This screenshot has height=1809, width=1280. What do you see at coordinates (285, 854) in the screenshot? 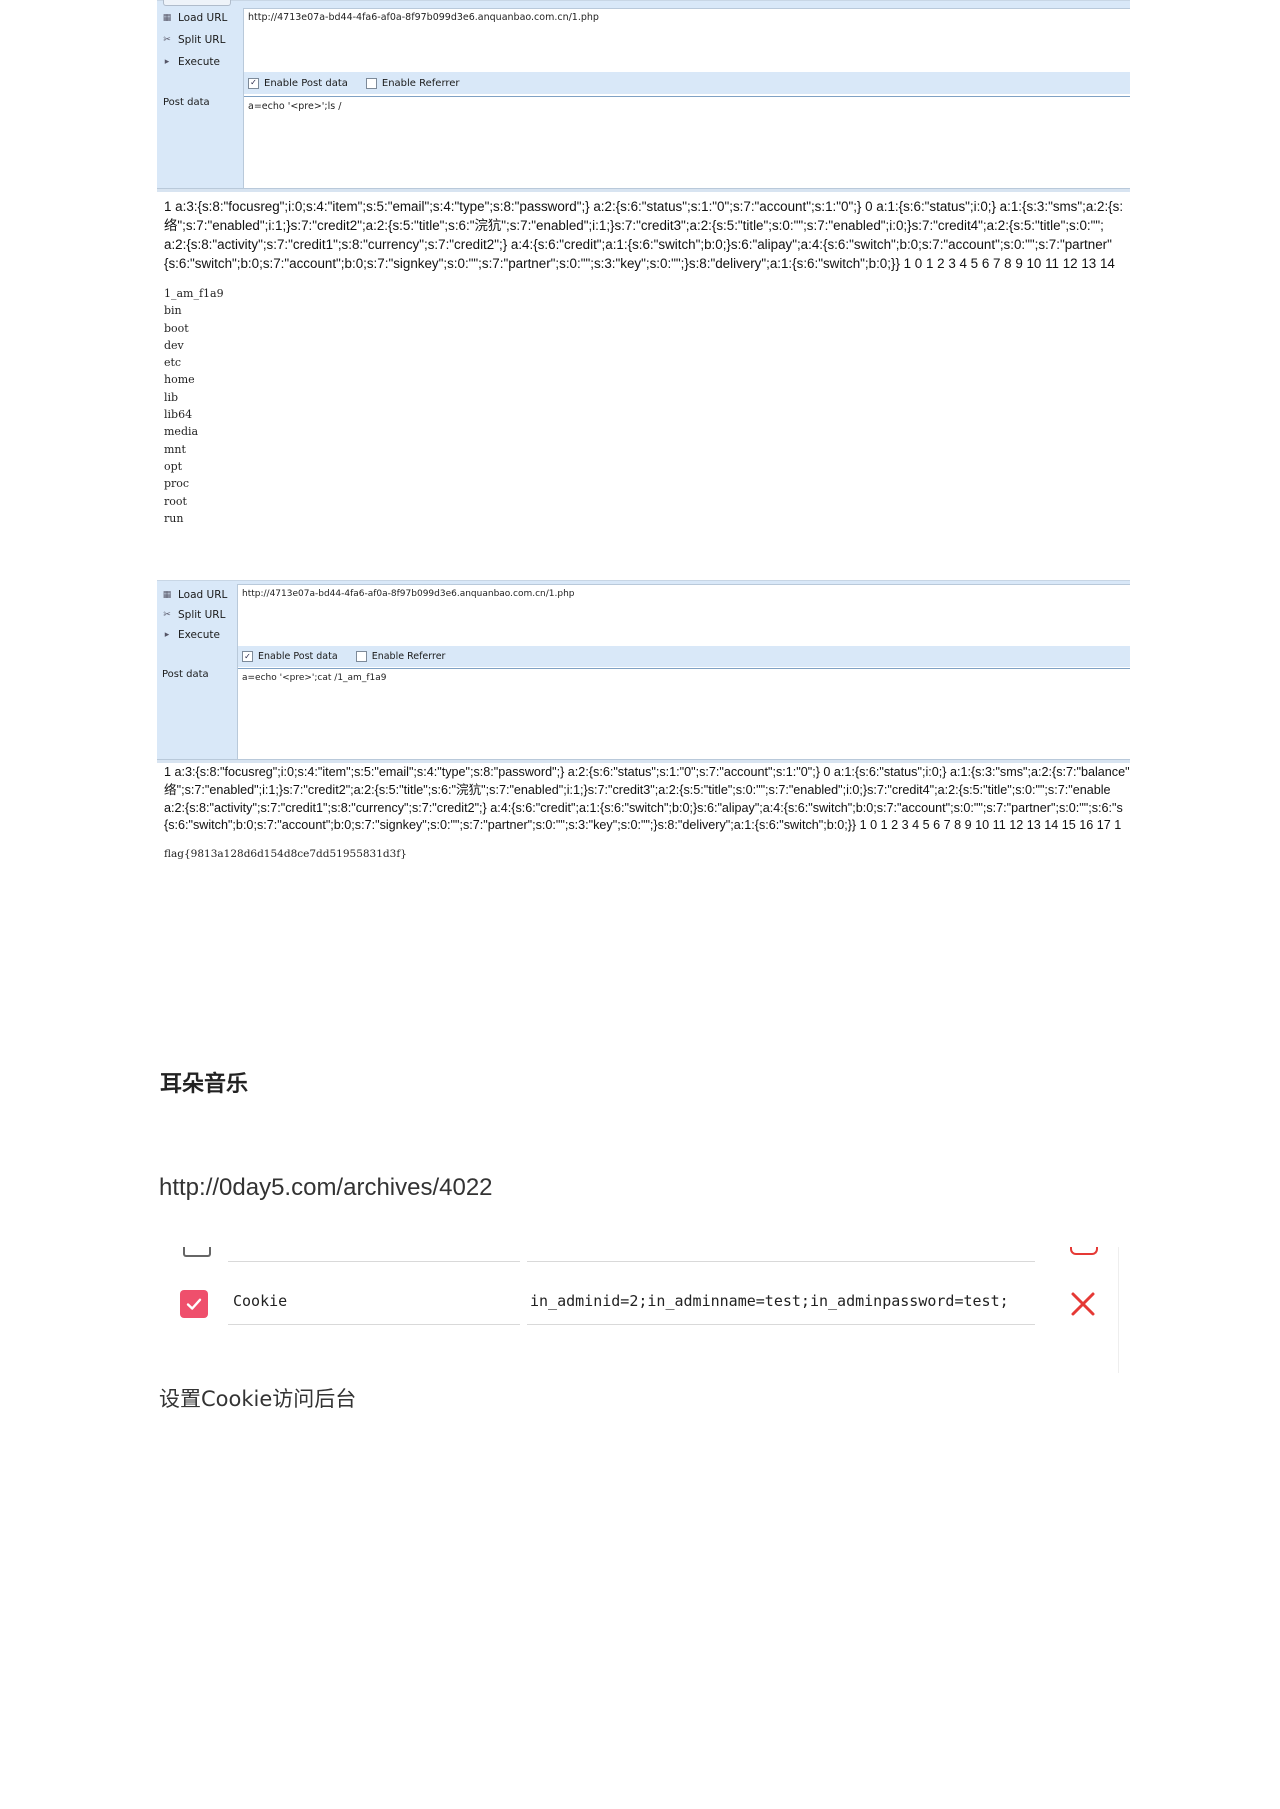
I see `flag-output: flag{9813a128d6d154d8ce7dd51955831d3f}` at bounding box center [285, 854].